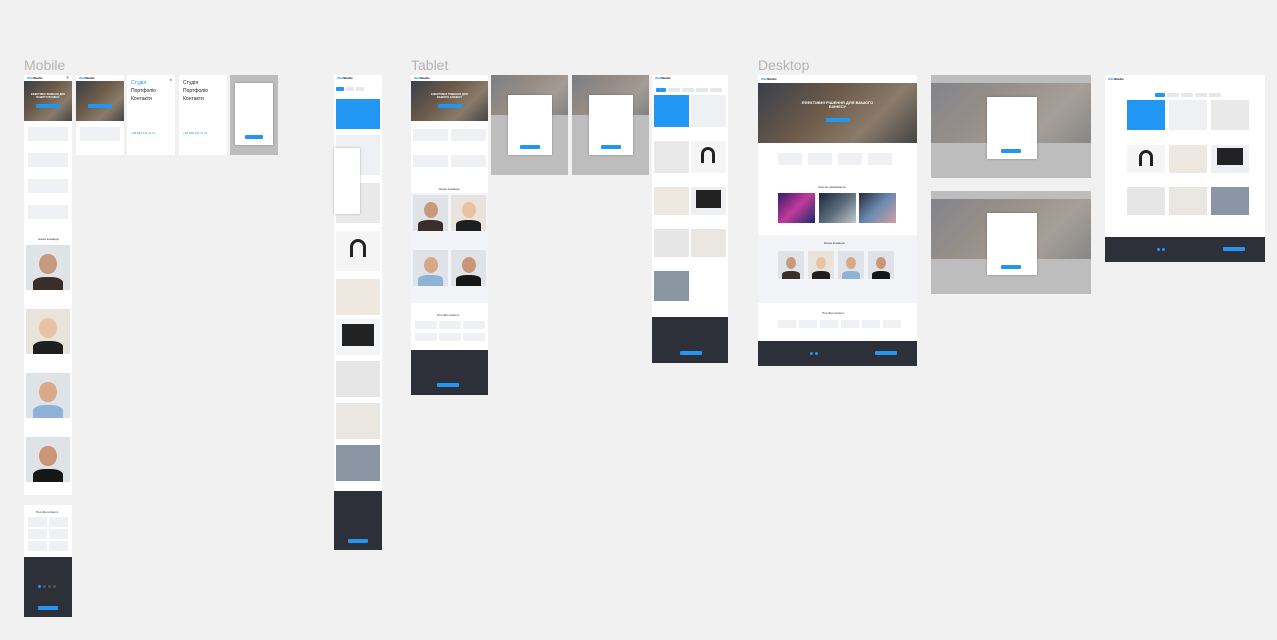  Describe the element at coordinates (690, 340) in the screenshot. I see `tablet-footer` at that location.